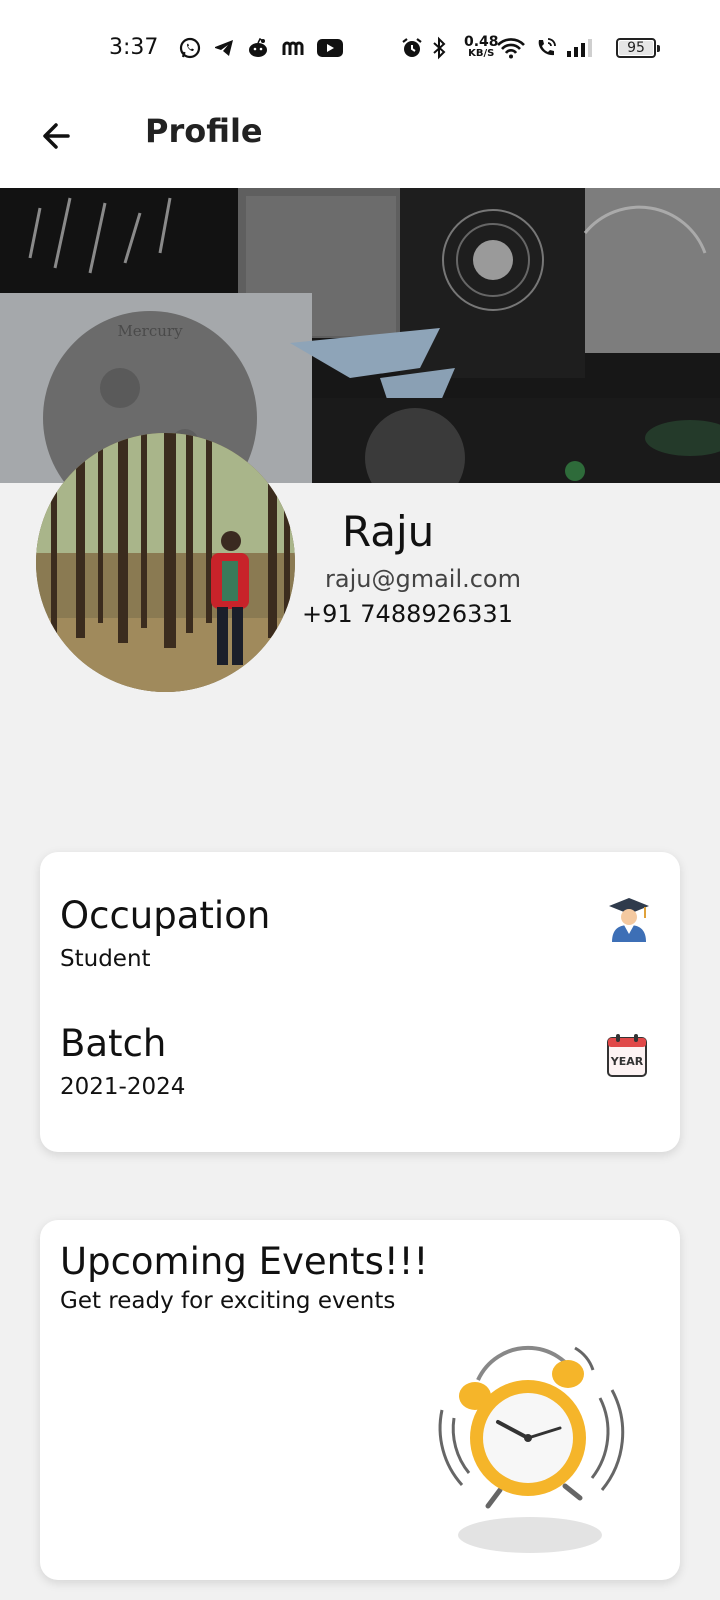  Describe the element at coordinates (134, 47) in the screenshot. I see `status-time: 3:37` at that location.